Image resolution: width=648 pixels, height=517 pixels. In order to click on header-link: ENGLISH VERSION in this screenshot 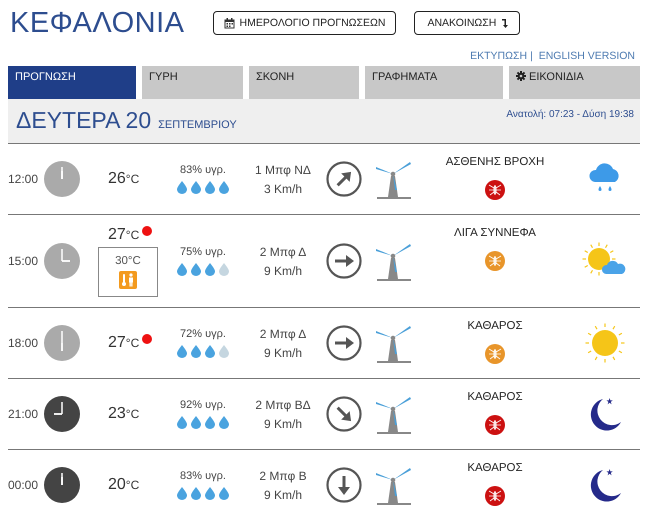, I will do `click(586, 56)`.